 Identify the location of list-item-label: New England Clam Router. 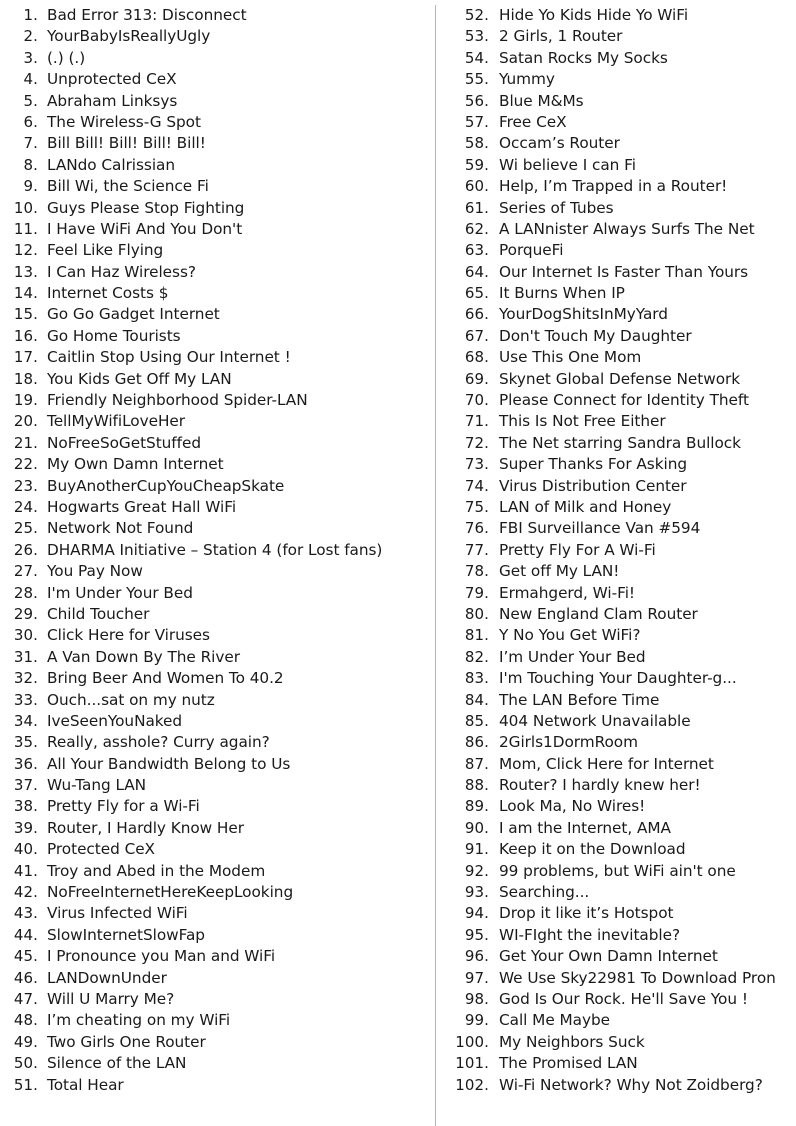
(598, 613).